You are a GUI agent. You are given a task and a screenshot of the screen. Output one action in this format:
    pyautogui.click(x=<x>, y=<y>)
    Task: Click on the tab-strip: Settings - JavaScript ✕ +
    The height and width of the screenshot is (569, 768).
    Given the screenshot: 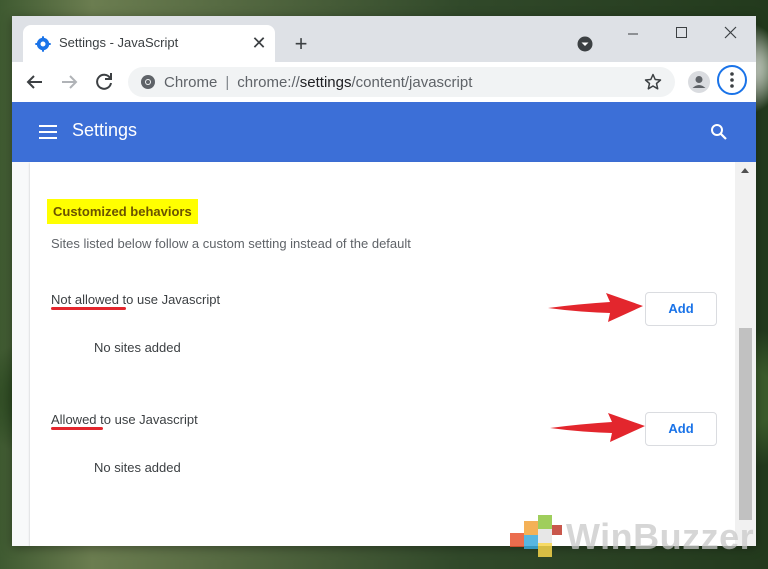 What is the action you would take?
    pyautogui.click(x=384, y=39)
    